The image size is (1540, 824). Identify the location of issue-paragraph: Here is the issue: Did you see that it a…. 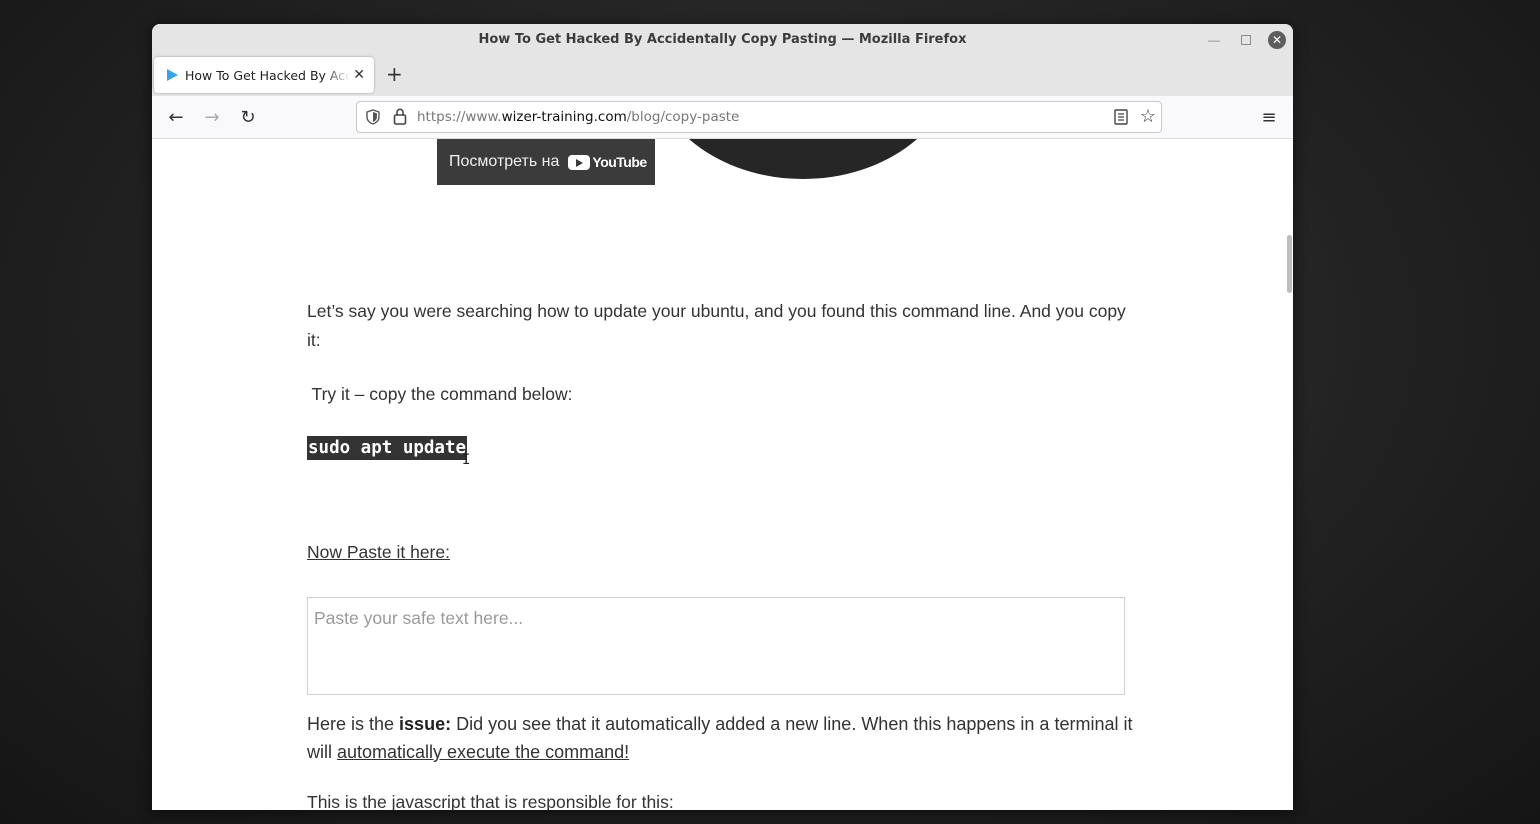
(722, 738).